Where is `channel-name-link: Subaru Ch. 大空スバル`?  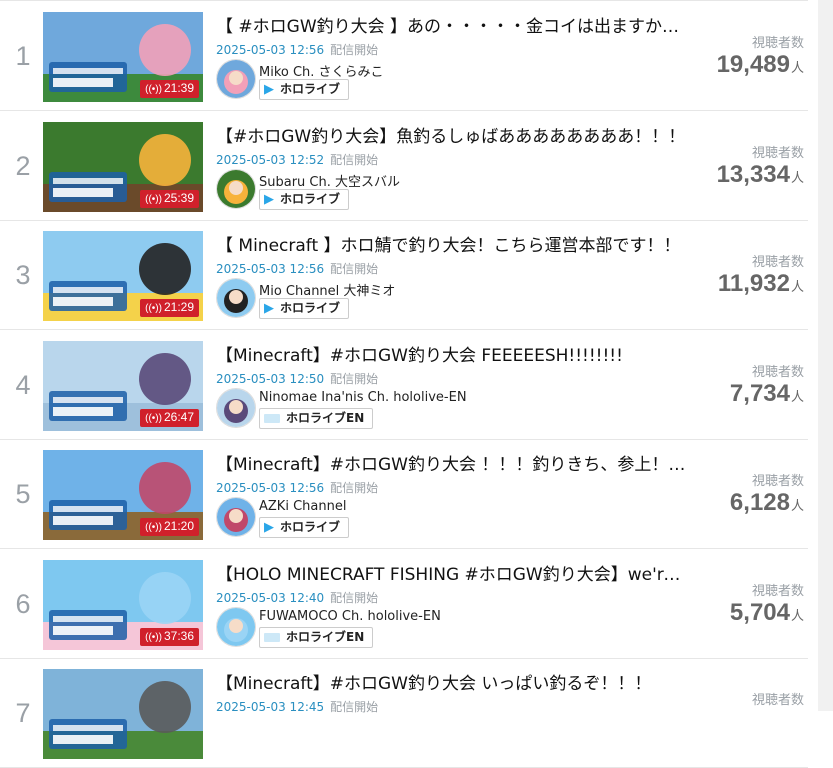
channel-name-link: Subaru Ch. 大空スバル is located at coordinates (329, 180).